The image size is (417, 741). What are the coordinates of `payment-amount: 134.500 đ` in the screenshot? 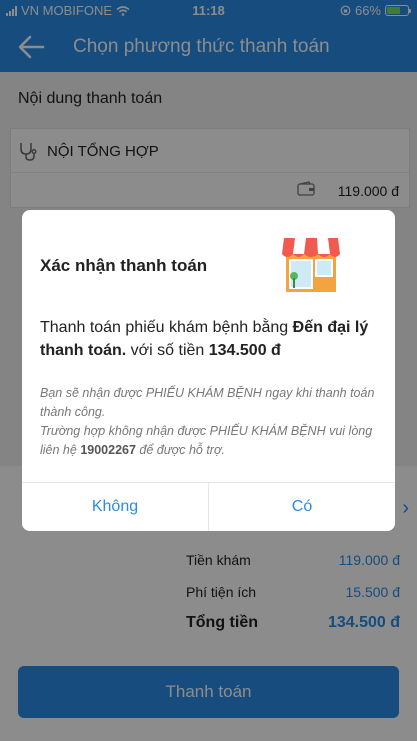 It's located at (244, 350).